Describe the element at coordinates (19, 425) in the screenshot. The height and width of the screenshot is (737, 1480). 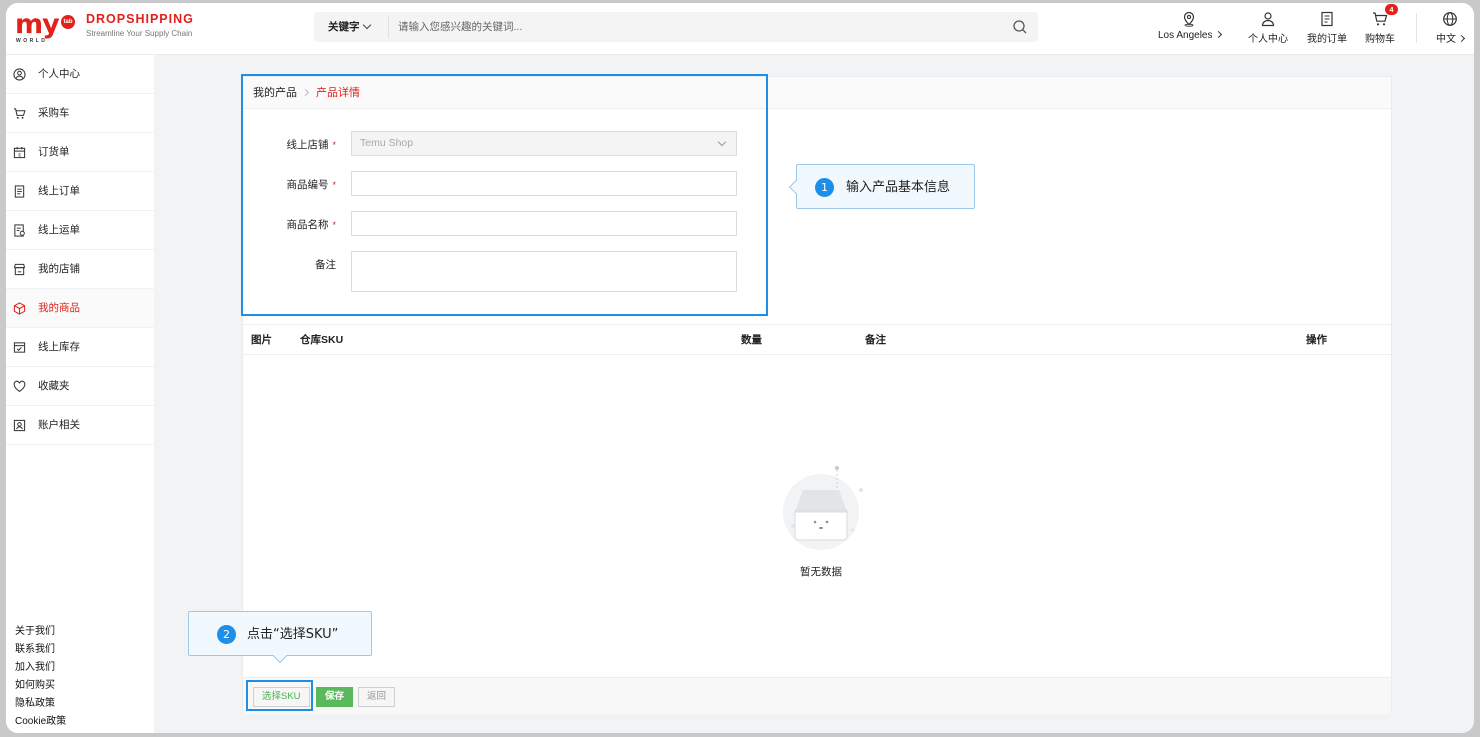
I see `account-icon` at that location.